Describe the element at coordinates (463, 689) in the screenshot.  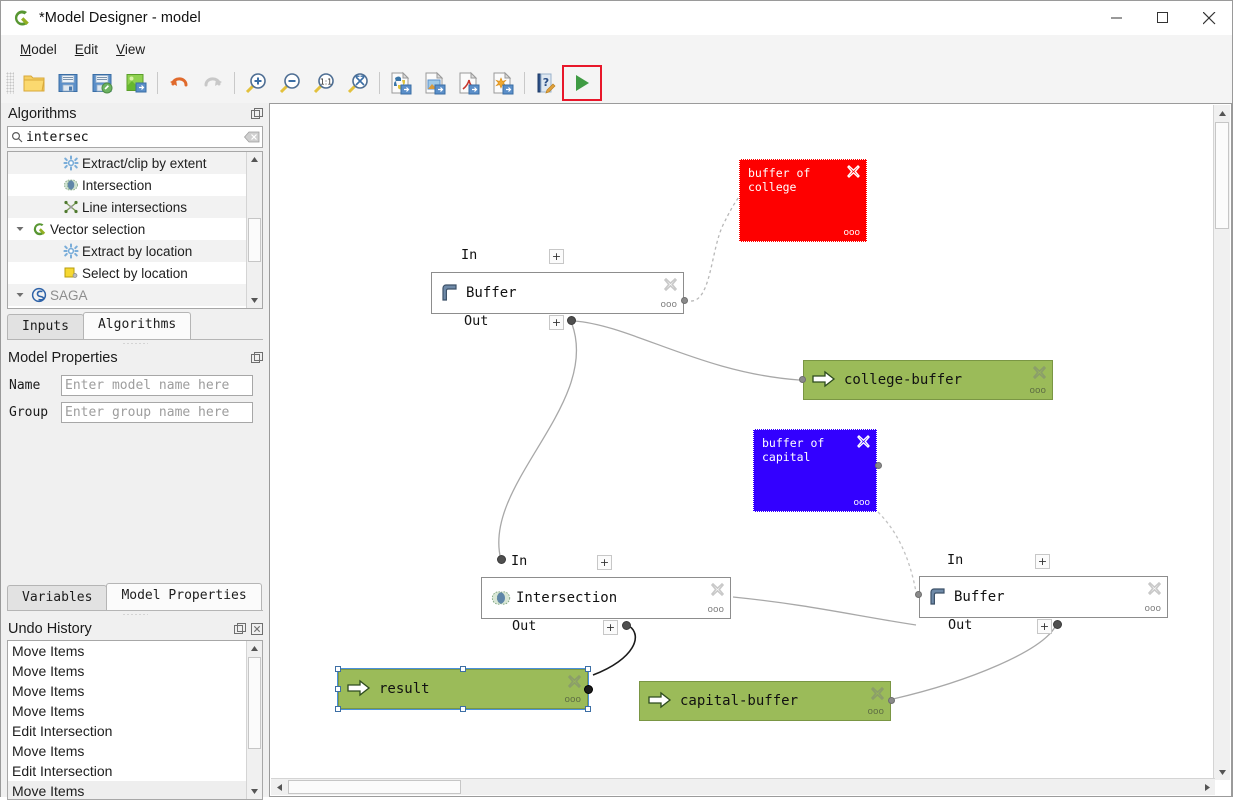
I see `output-node-result: result ooo` at that location.